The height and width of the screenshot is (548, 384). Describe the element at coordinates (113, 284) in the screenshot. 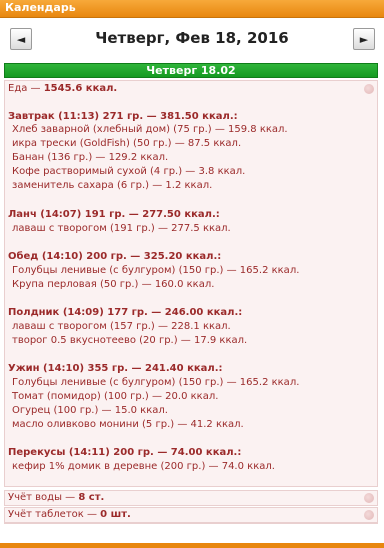

I see `meal-item: Крупа перловая (50 гр.) — 160.0 ккал.` at that location.